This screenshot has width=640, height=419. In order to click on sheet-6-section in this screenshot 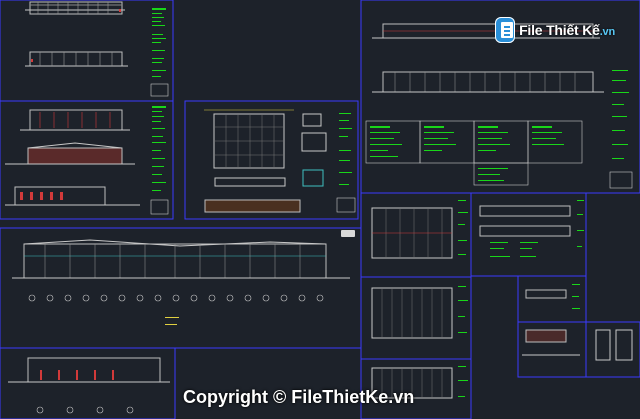, I will do `click(89, 385)`.